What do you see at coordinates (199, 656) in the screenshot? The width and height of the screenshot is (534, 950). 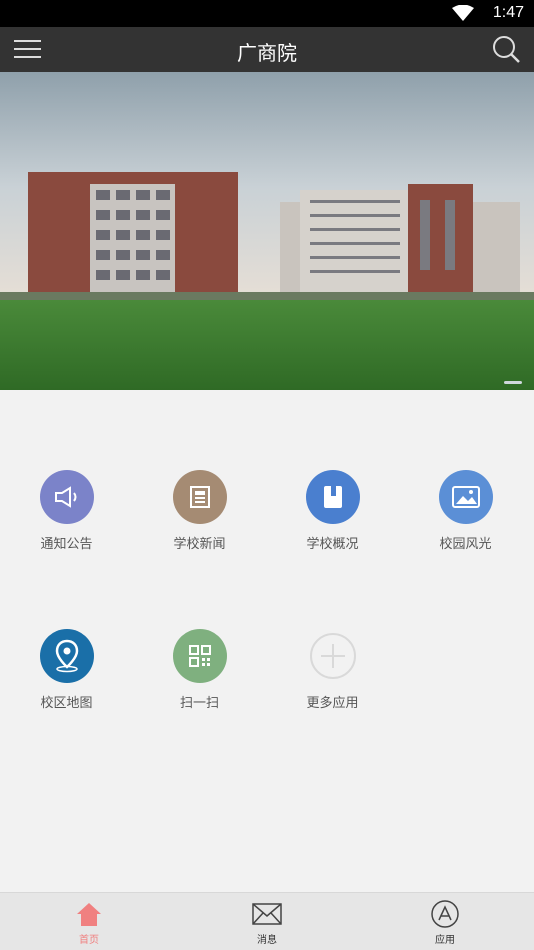 I see `qr-code-icon` at bounding box center [199, 656].